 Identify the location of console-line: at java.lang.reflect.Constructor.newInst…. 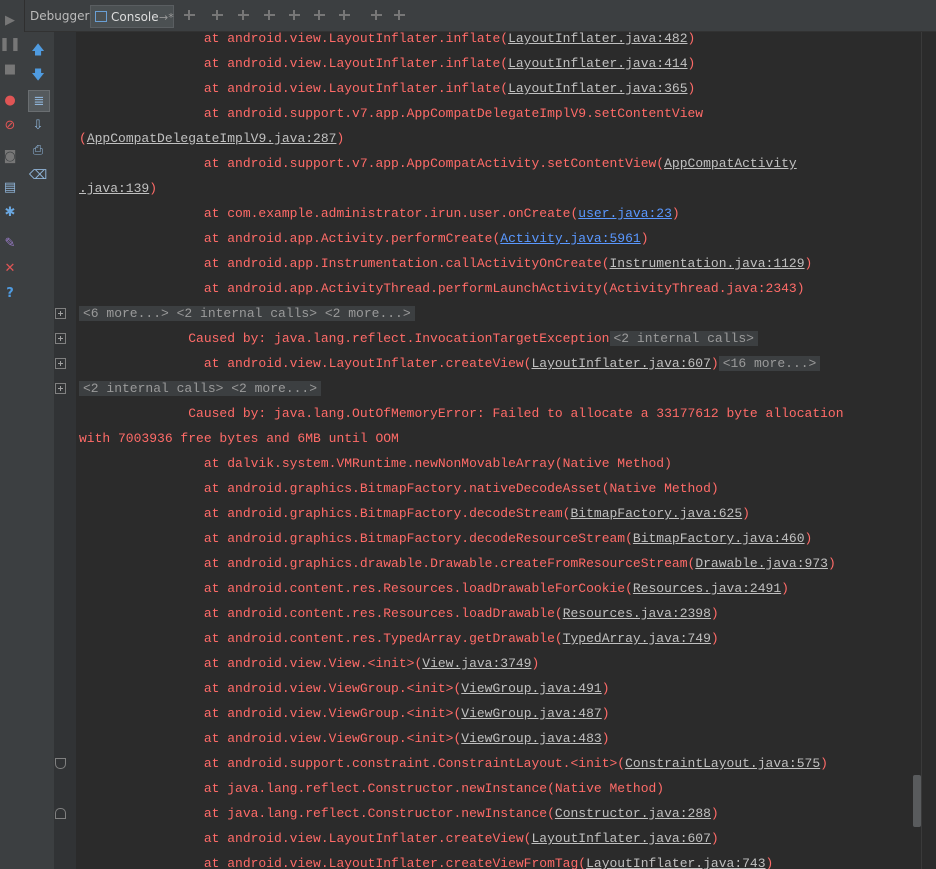
(371, 788).